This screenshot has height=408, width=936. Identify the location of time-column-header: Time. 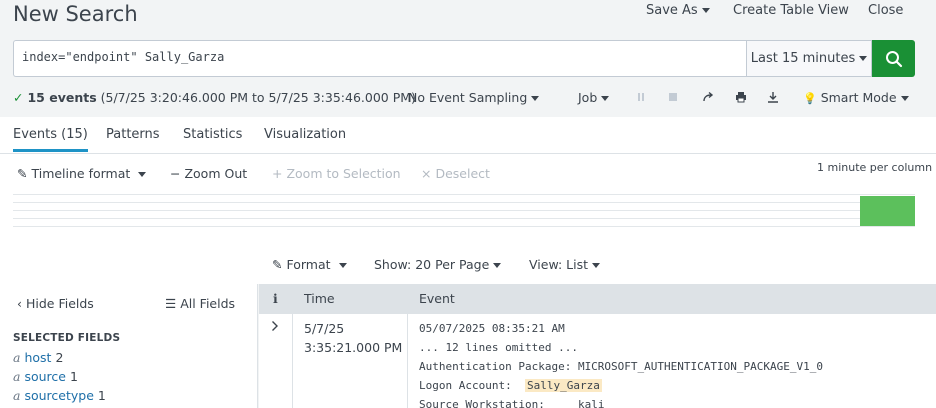
(319, 298).